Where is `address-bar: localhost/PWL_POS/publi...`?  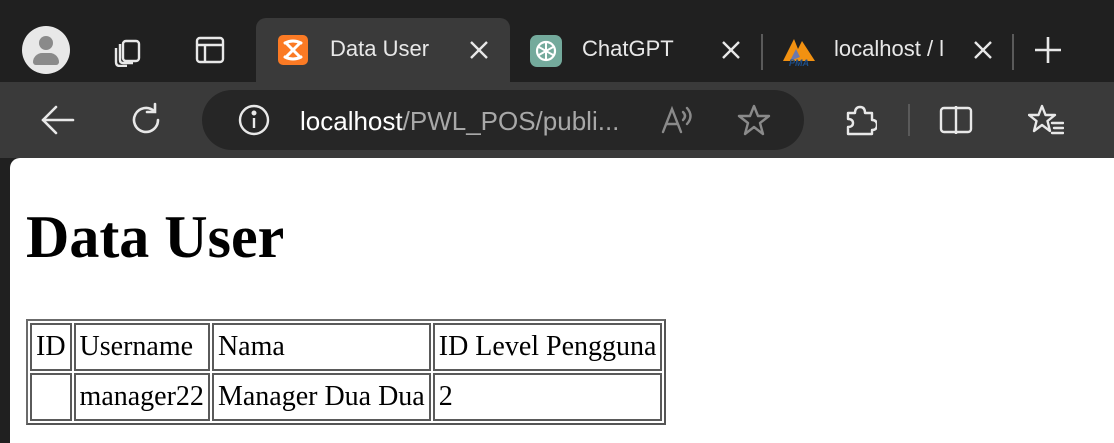 address-bar: localhost/PWL_POS/publi... is located at coordinates (503, 120).